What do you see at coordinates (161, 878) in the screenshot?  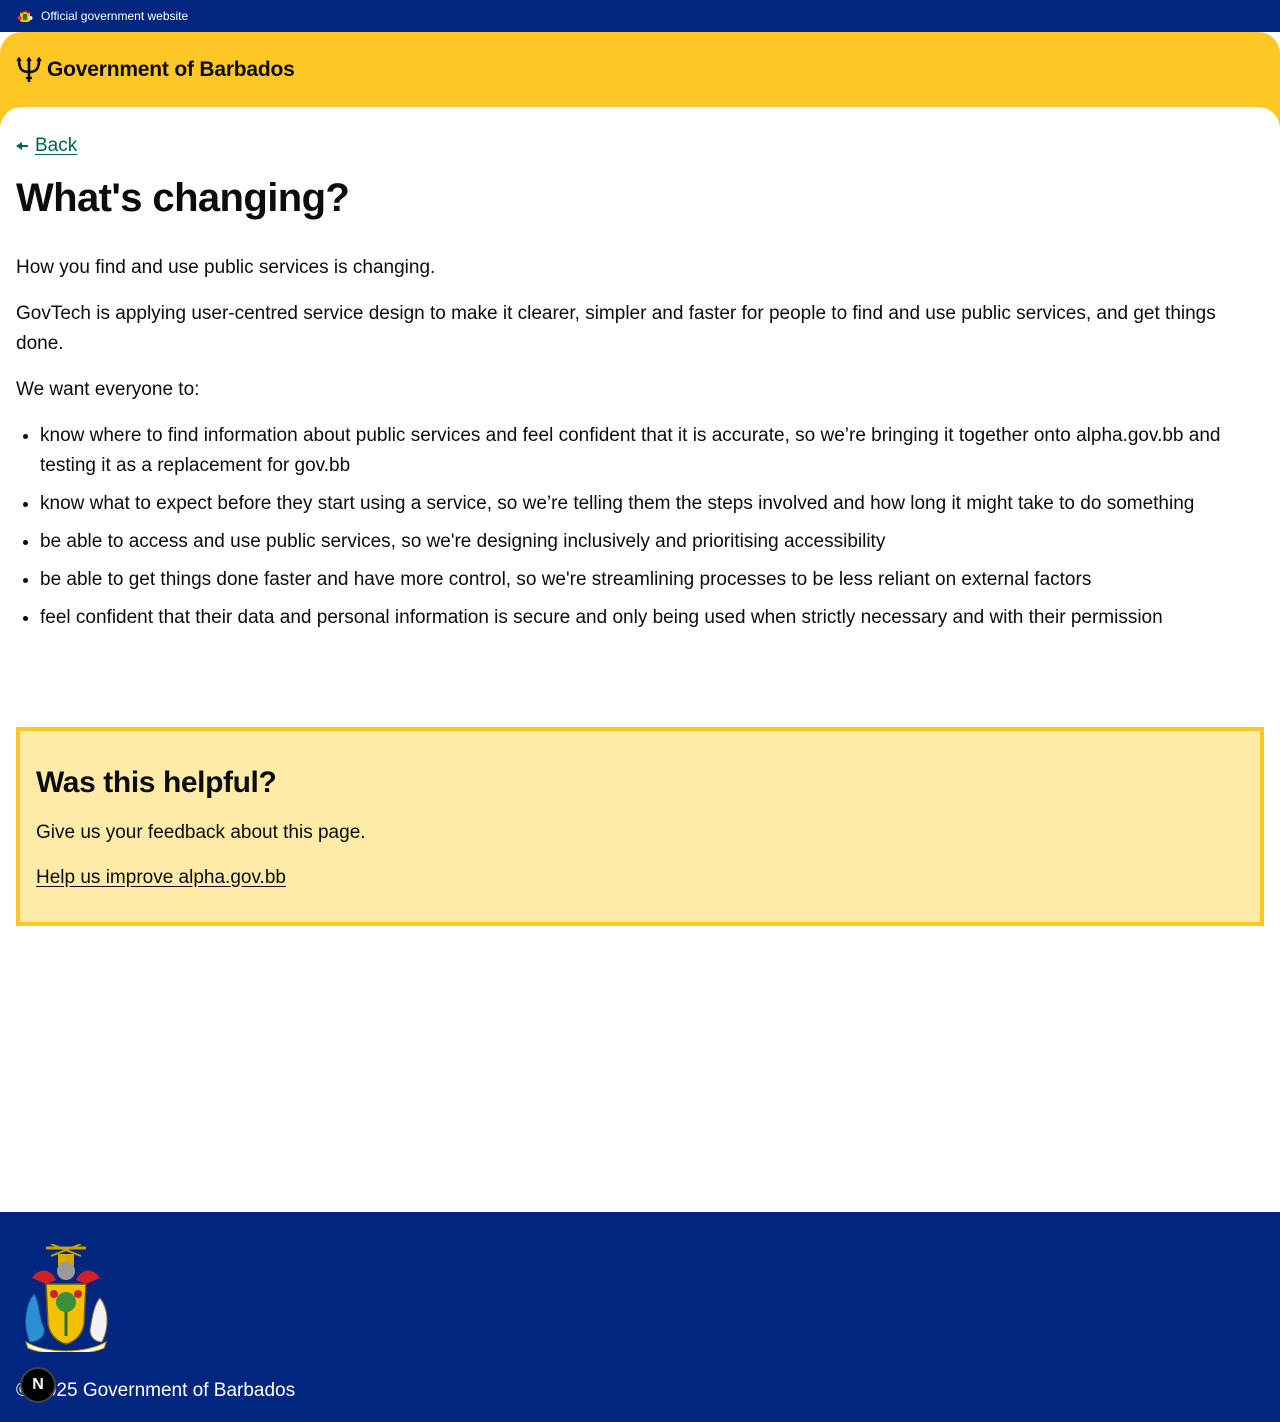 I see `feedback-link: Help us improve alpha.gov.bb` at bounding box center [161, 878].